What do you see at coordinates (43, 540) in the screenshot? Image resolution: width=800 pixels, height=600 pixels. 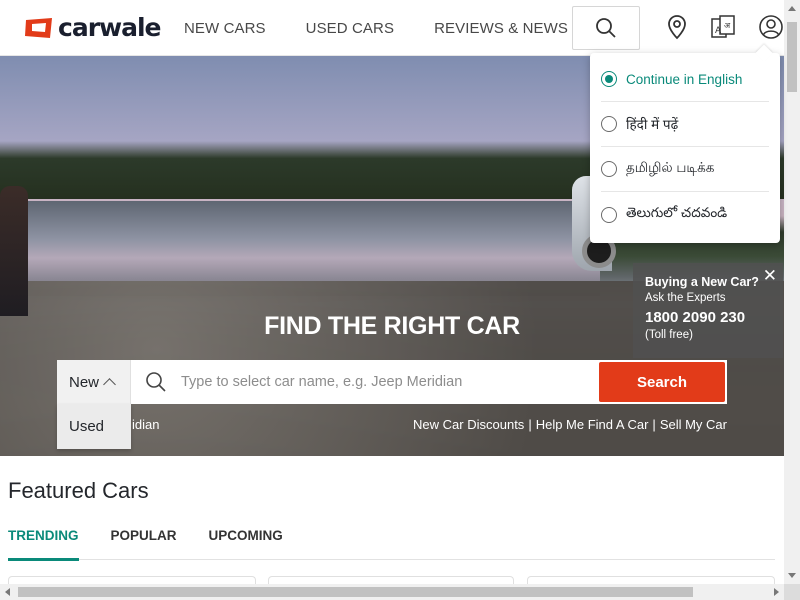 I see `tab-trending: TRENDING` at bounding box center [43, 540].